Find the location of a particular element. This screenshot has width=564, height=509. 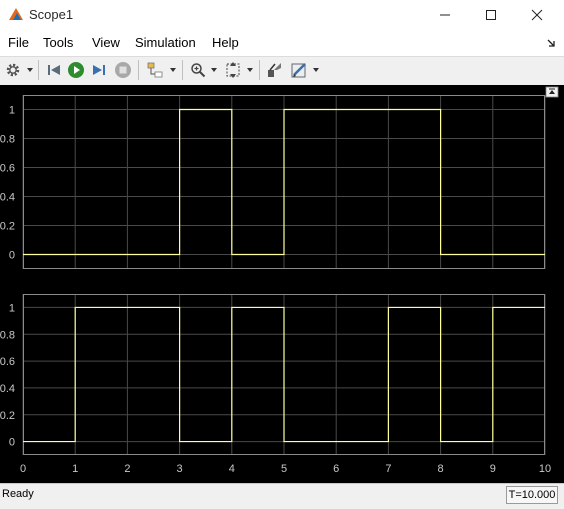

x-tick-label: 6 is located at coordinates (336, 469).